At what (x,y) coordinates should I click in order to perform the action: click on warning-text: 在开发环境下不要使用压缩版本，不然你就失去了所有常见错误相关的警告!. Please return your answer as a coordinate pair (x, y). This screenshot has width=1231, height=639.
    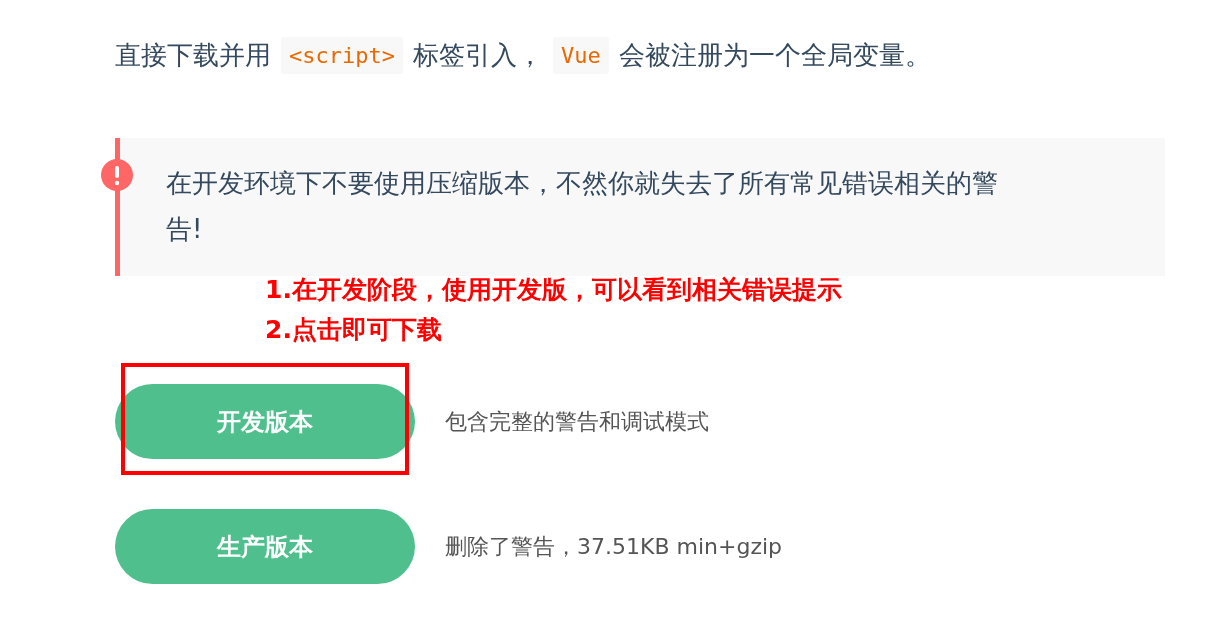
    Looking at the image, I should click on (582, 206).